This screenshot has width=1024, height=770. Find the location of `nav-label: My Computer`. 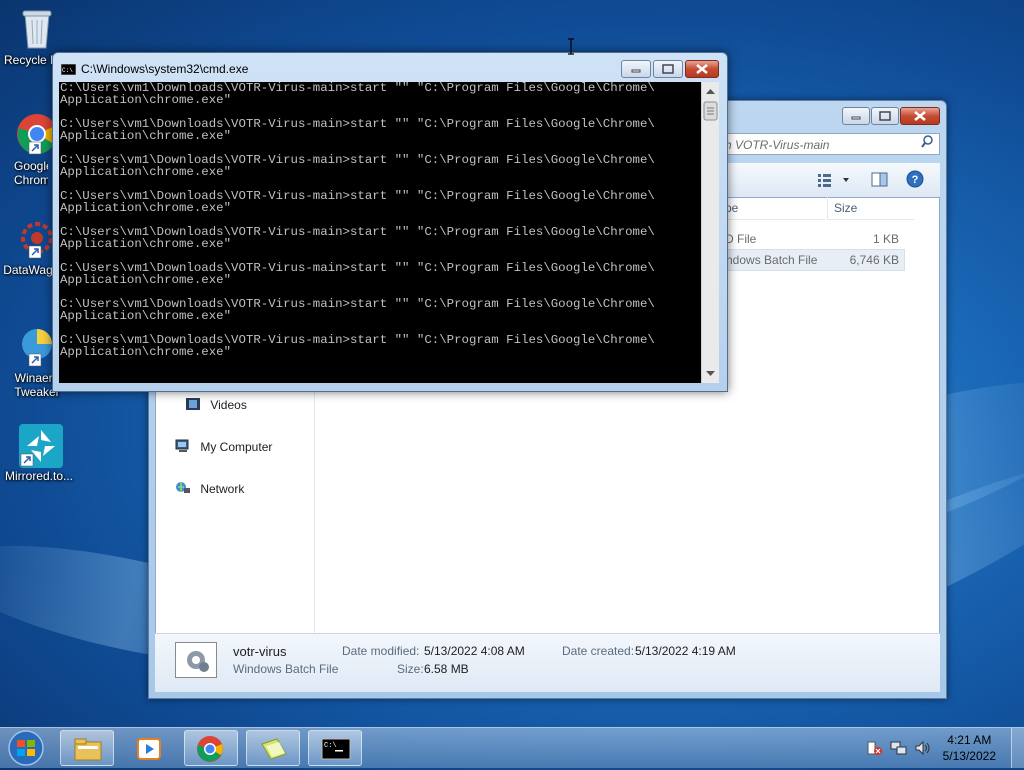

nav-label: My Computer is located at coordinates (236, 447).